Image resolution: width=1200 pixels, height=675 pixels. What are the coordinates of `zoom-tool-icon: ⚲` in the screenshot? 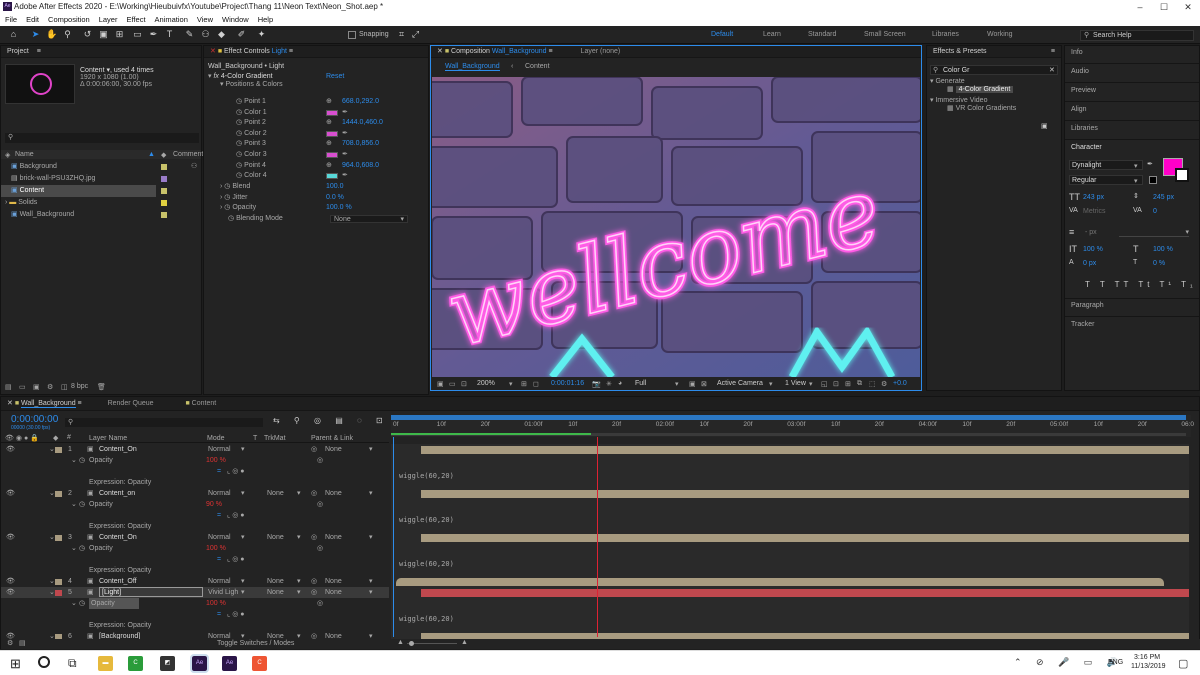 It's located at (67, 34).